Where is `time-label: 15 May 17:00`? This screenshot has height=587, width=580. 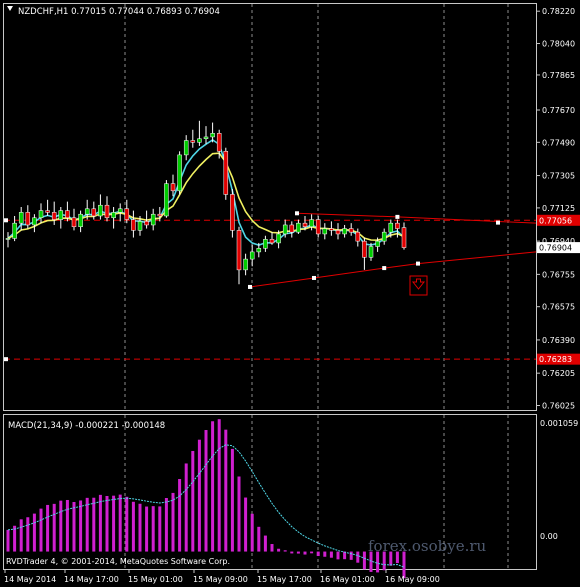 time-label: 15 May 17:00 is located at coordinates (284, 579).